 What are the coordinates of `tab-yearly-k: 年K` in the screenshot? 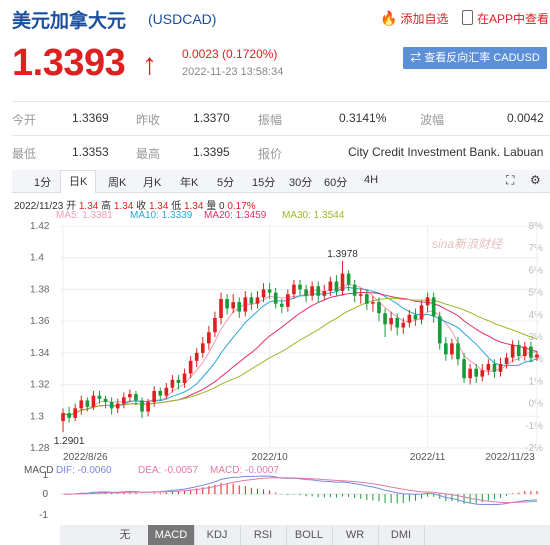 It's located at (189, 182).